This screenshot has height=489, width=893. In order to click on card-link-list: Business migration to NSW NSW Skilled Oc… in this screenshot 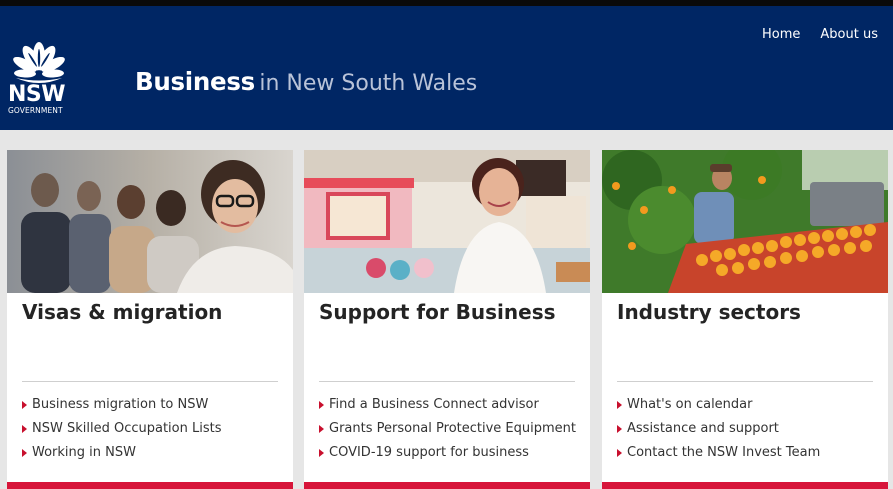, I will do `click(121, 432)`.